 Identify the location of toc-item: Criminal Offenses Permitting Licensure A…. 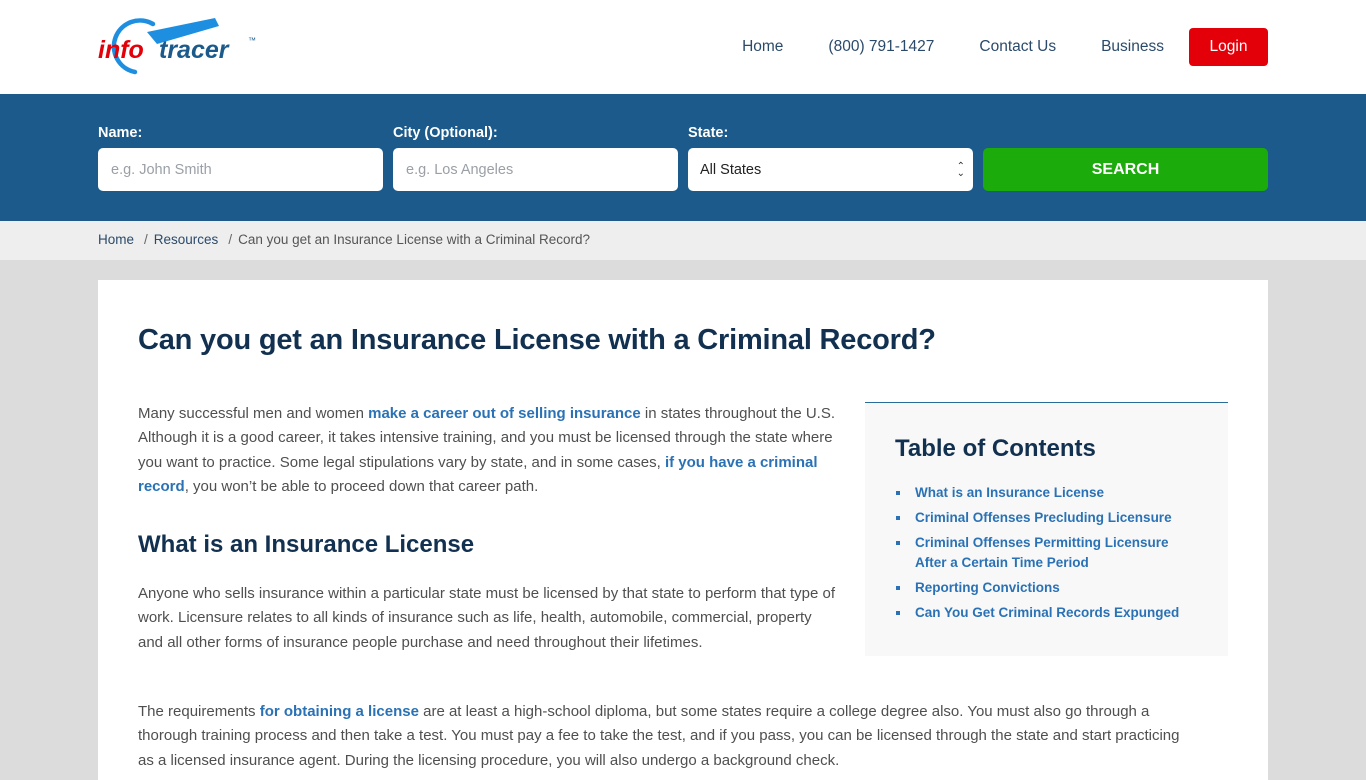
(1046, 553).